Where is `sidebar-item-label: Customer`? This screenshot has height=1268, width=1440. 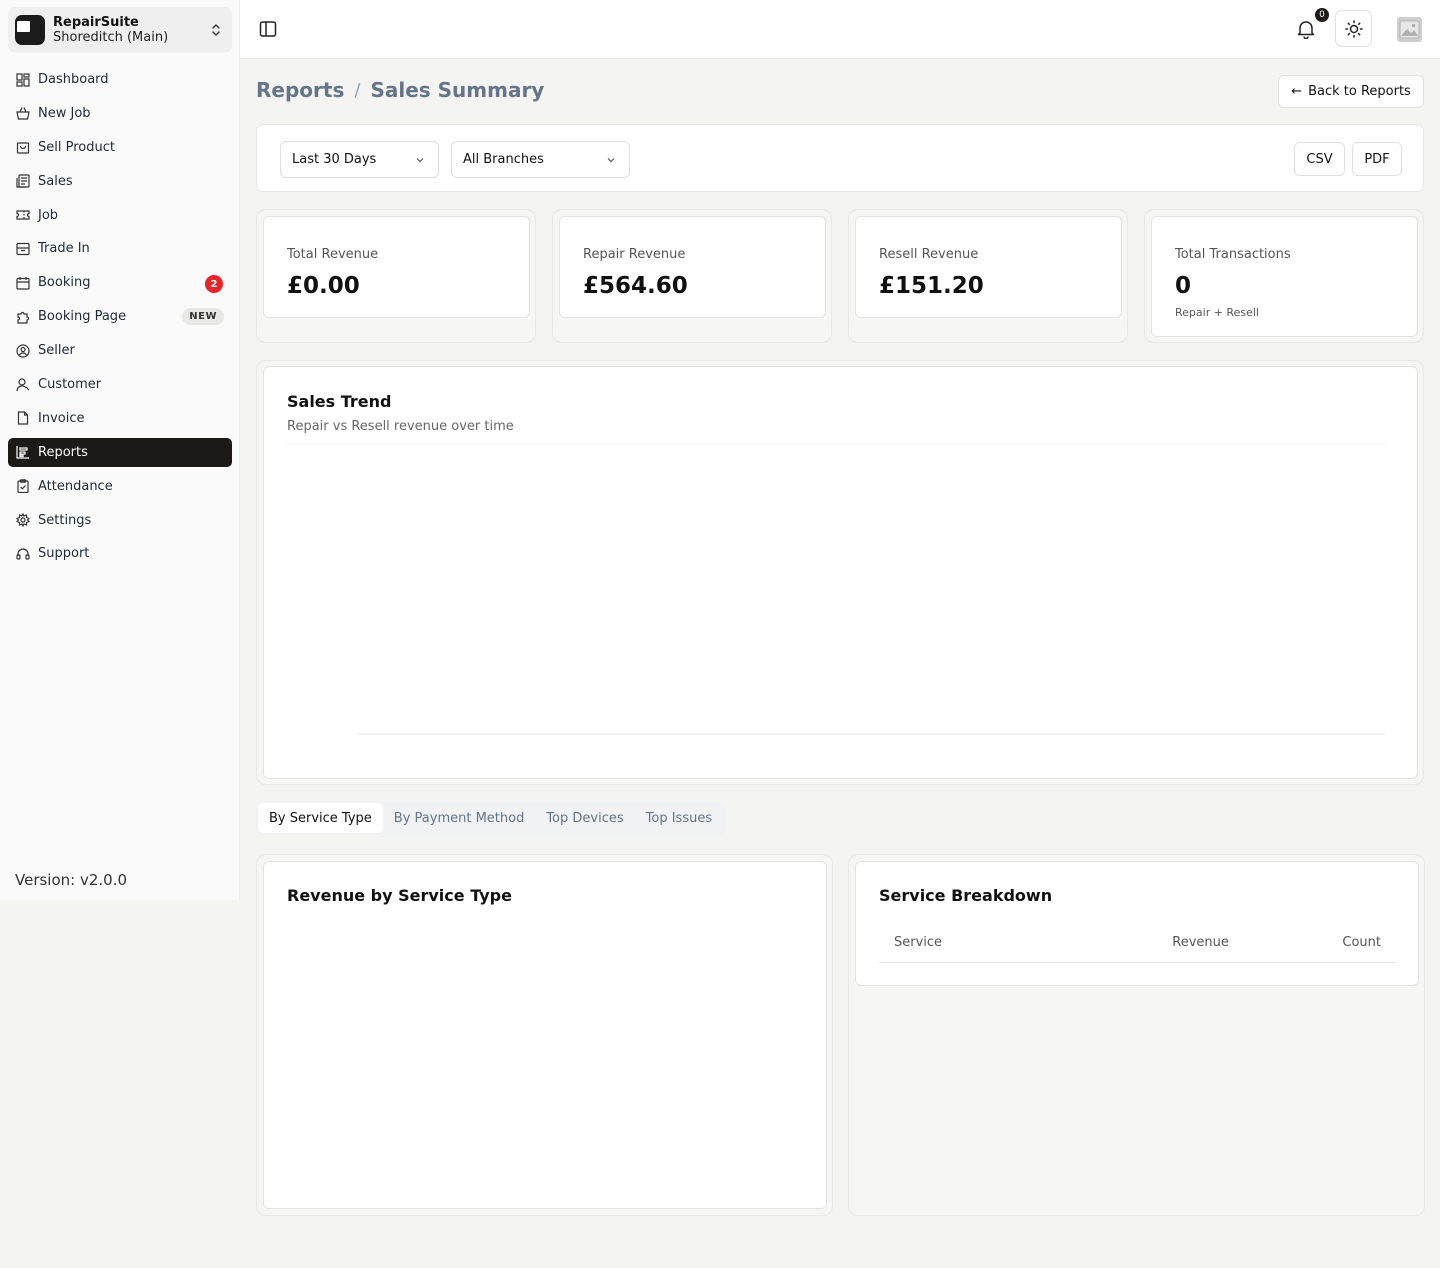
sidebar-item-label: Customer is located at coordinates (70, 385).